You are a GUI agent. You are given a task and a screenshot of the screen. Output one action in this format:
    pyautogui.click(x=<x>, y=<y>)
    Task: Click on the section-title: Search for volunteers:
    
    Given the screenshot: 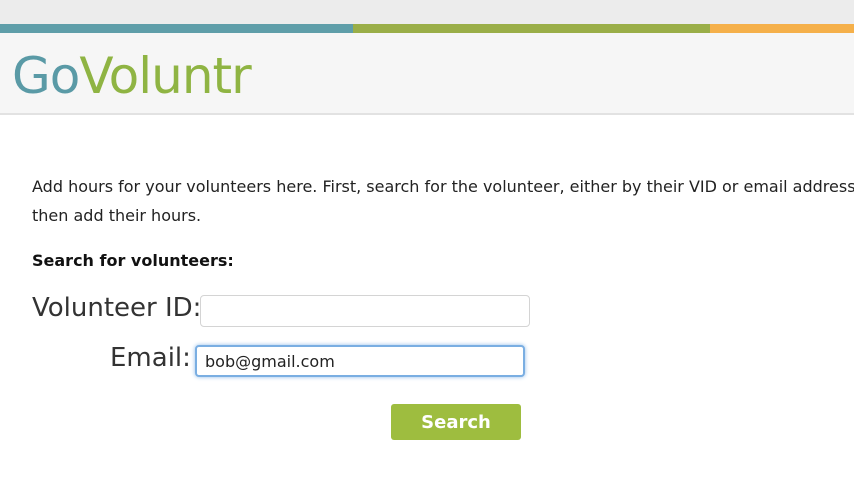 What is the action you would take?
    pyautogui.click(x=133, y=260)
    